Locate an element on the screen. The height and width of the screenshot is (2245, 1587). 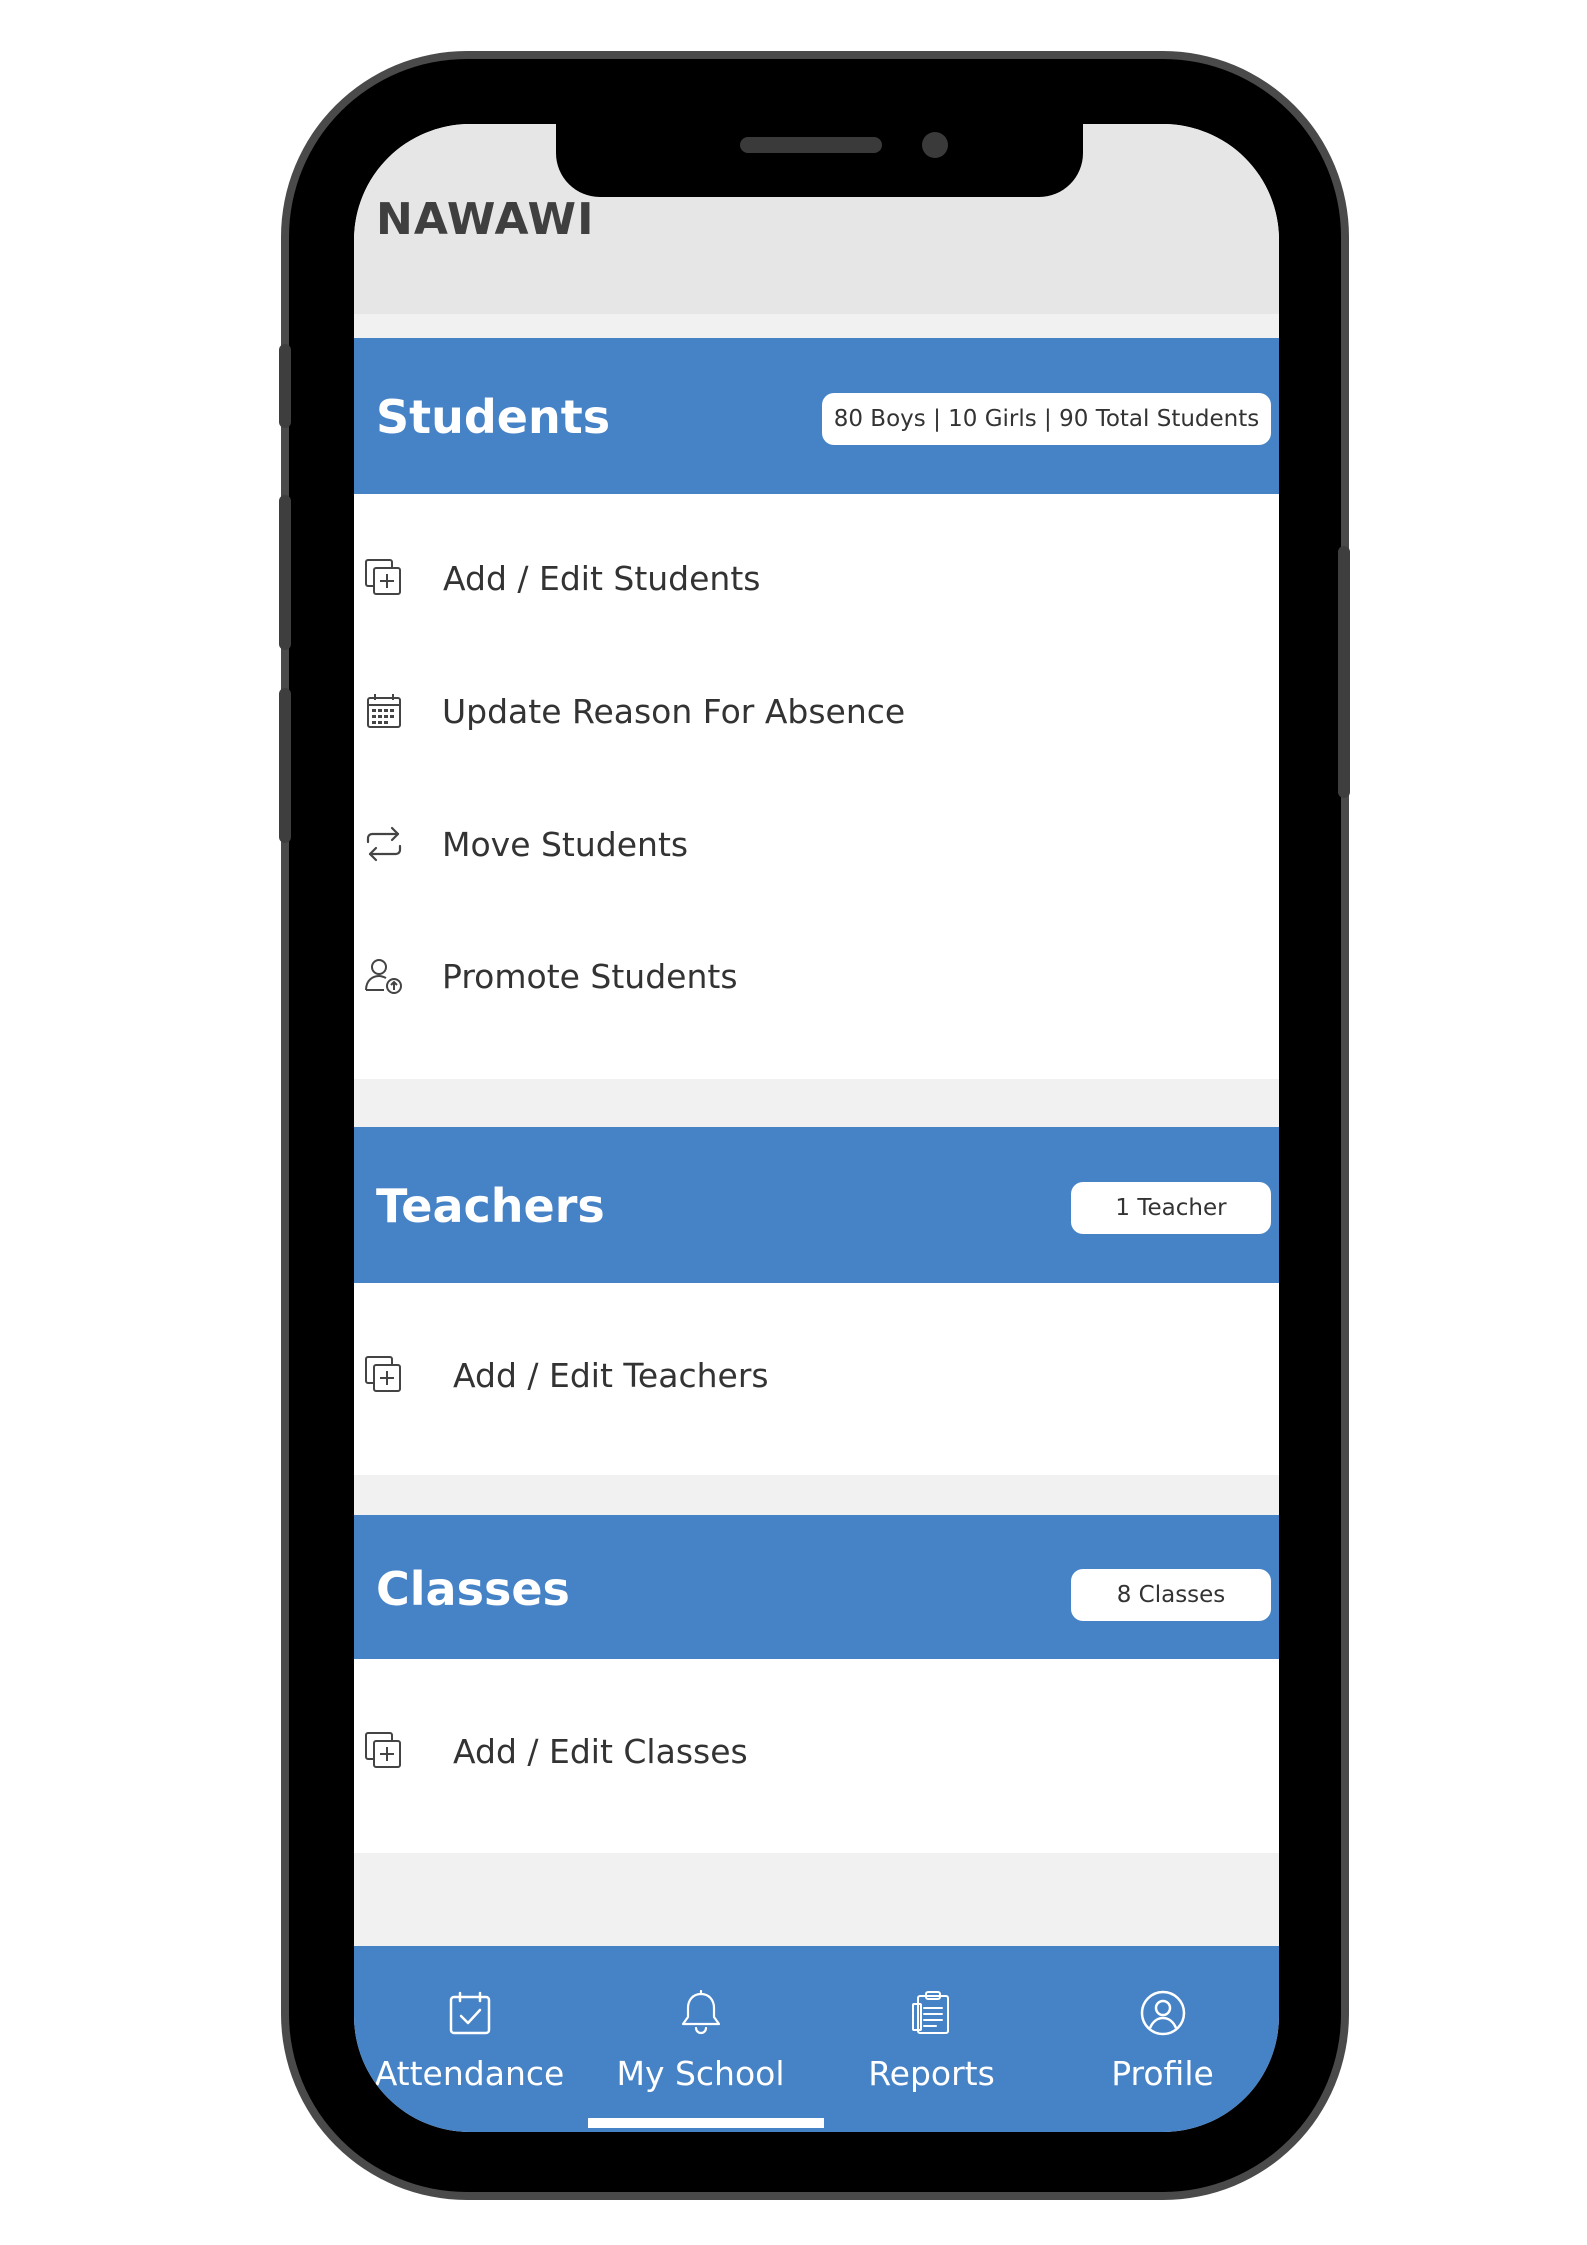
menu-label: Add / Edit Teachers is located at coordinates (611, 1375).